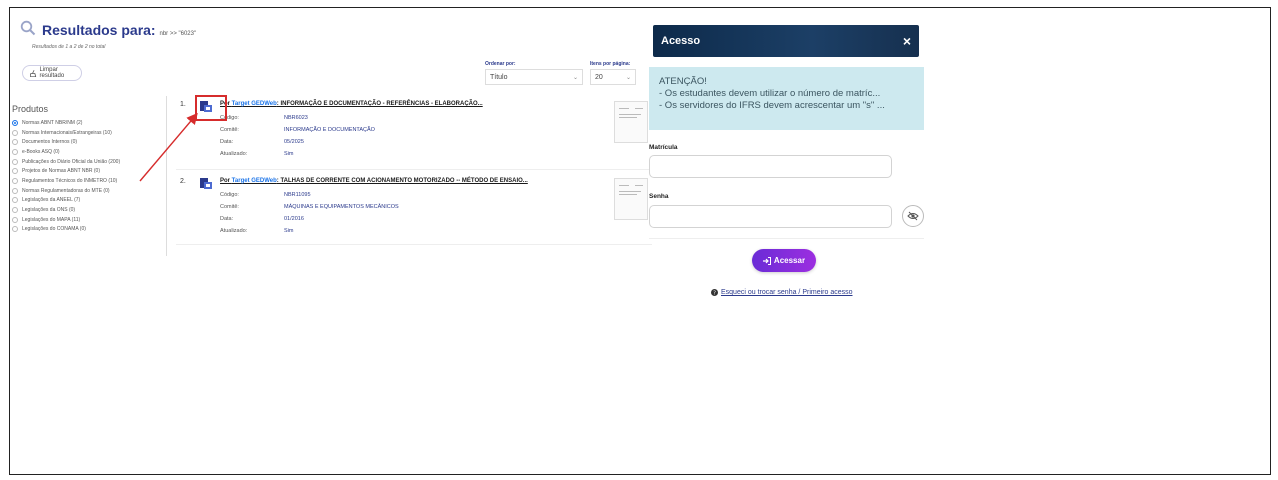 The width and height of the screenshot is (1278, 480). Describe the element at coordinates (341, 207) in the screenshot. I see `field-value: MÁQUINAS E EQUIPAMENTOS MECÂNICOS` at that location.